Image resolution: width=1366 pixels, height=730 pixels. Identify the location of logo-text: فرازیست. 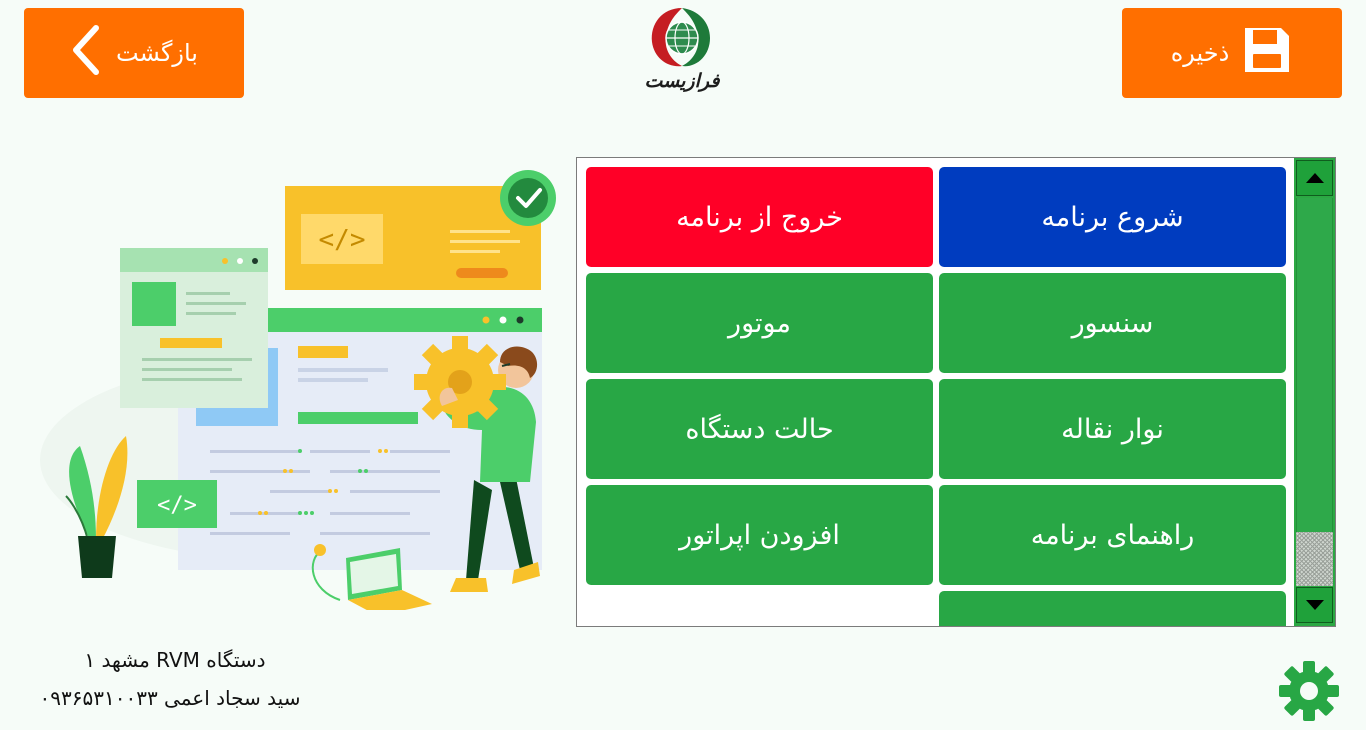
(682, 81).